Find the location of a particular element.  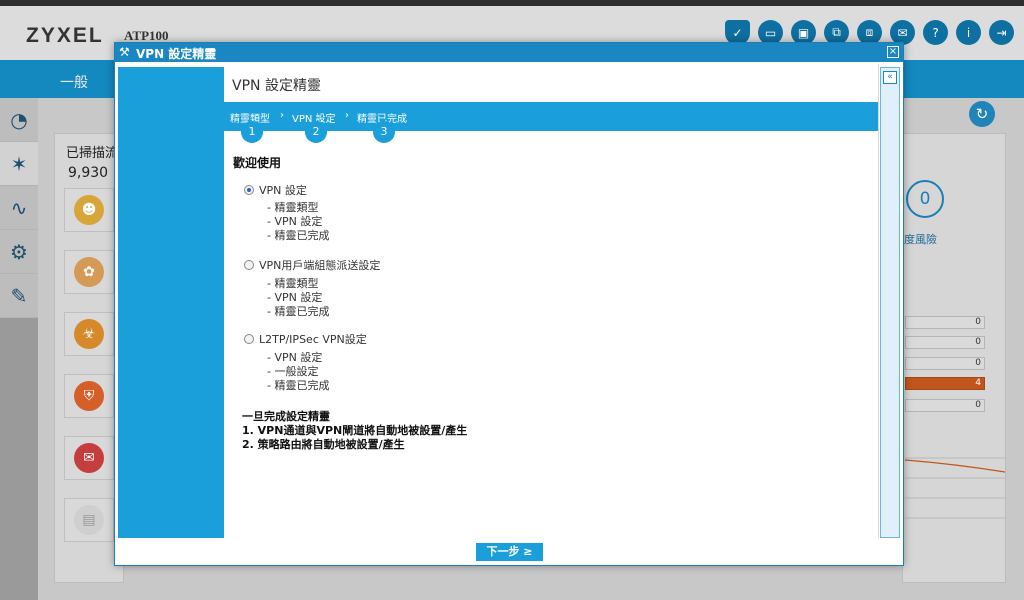

zyxel-logo: ZYXEL is located at coordinates (65, 35).